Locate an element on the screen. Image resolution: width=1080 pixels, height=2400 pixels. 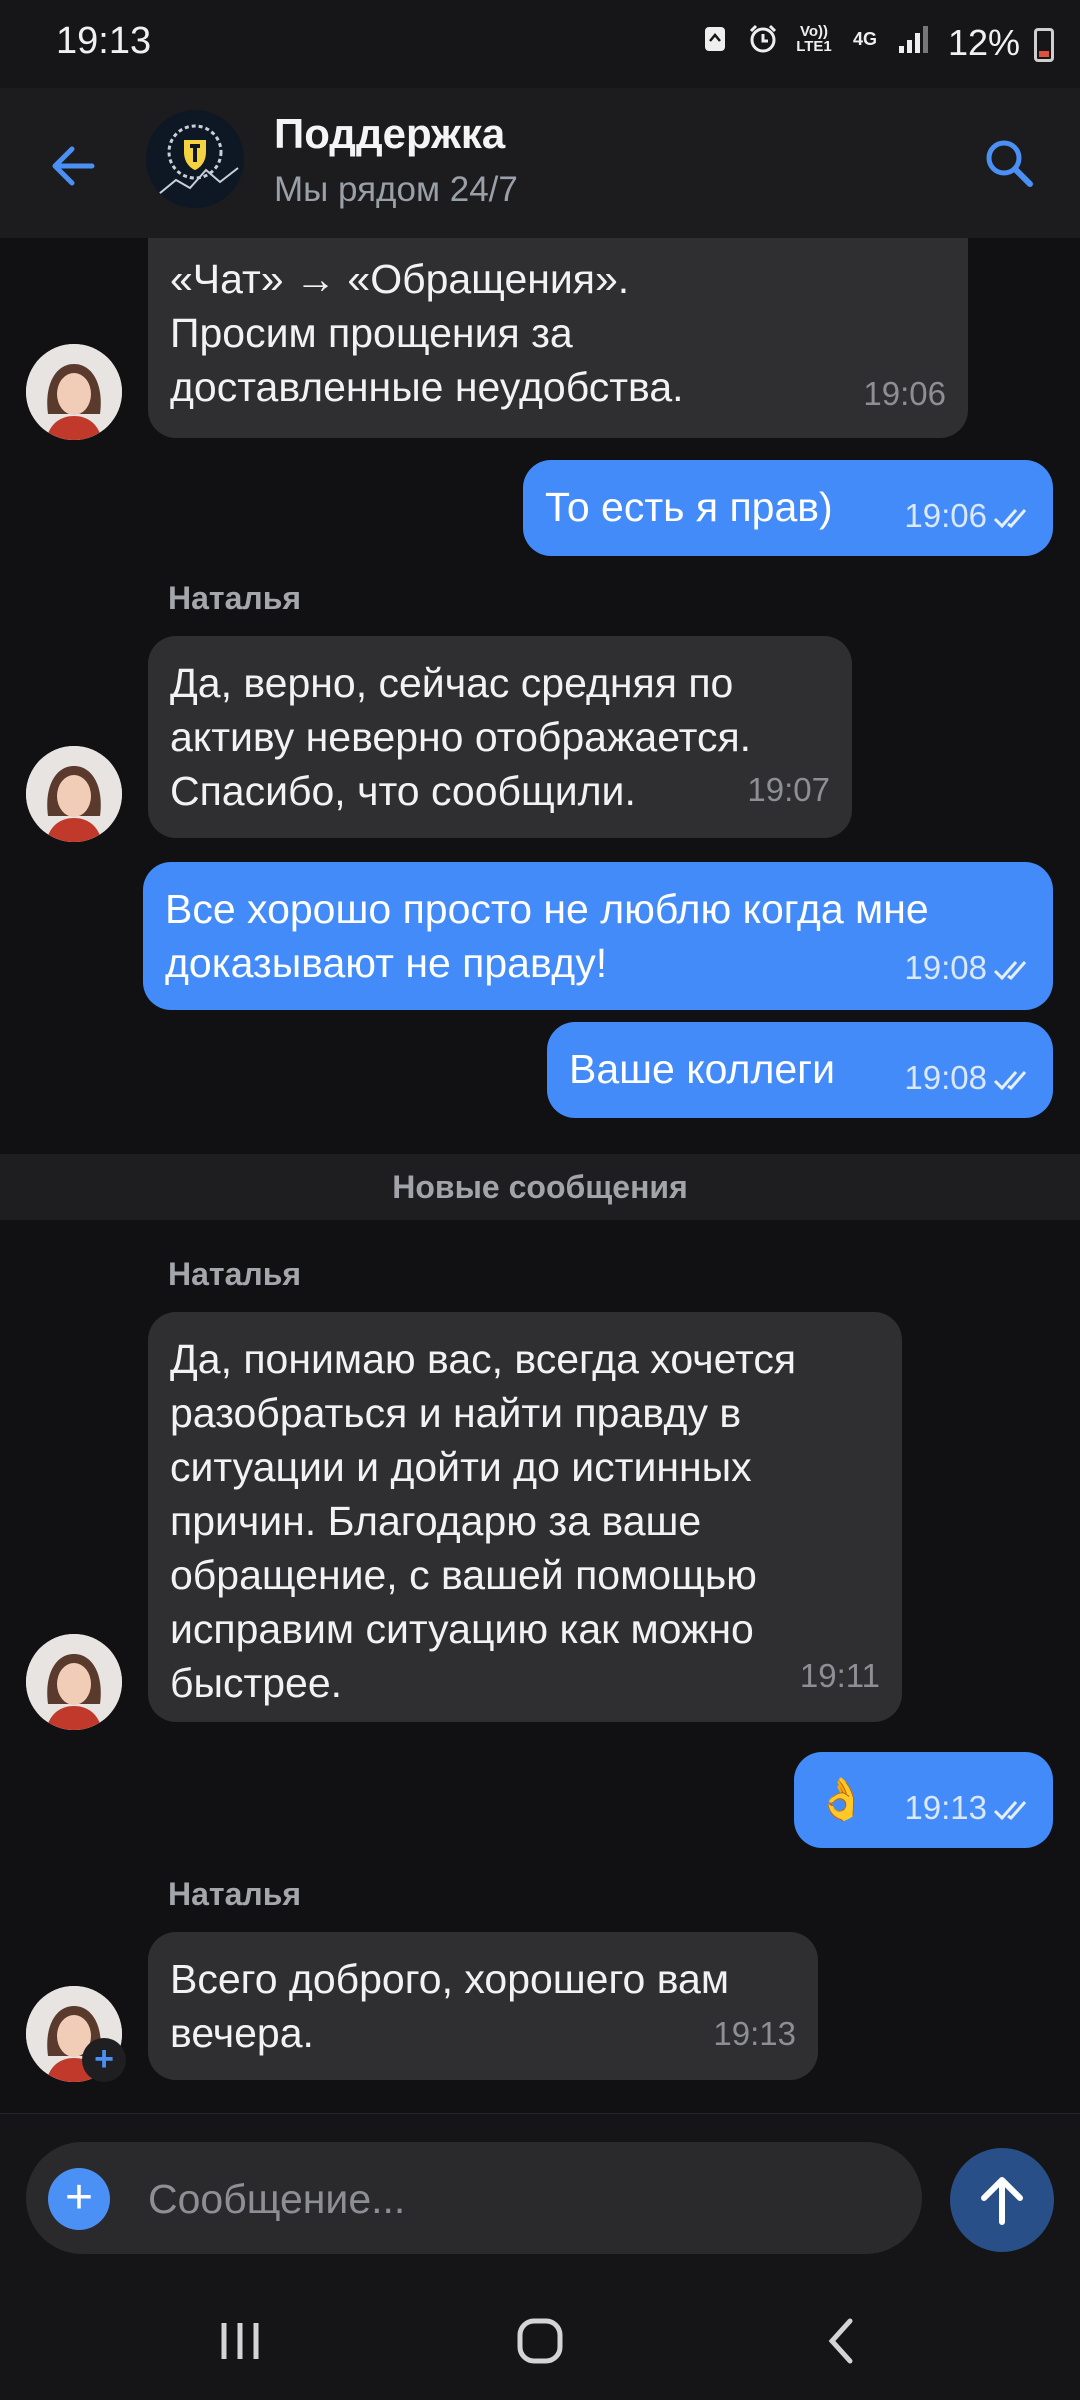
arrow-up-icon is located at coordinates (1002, 2201).